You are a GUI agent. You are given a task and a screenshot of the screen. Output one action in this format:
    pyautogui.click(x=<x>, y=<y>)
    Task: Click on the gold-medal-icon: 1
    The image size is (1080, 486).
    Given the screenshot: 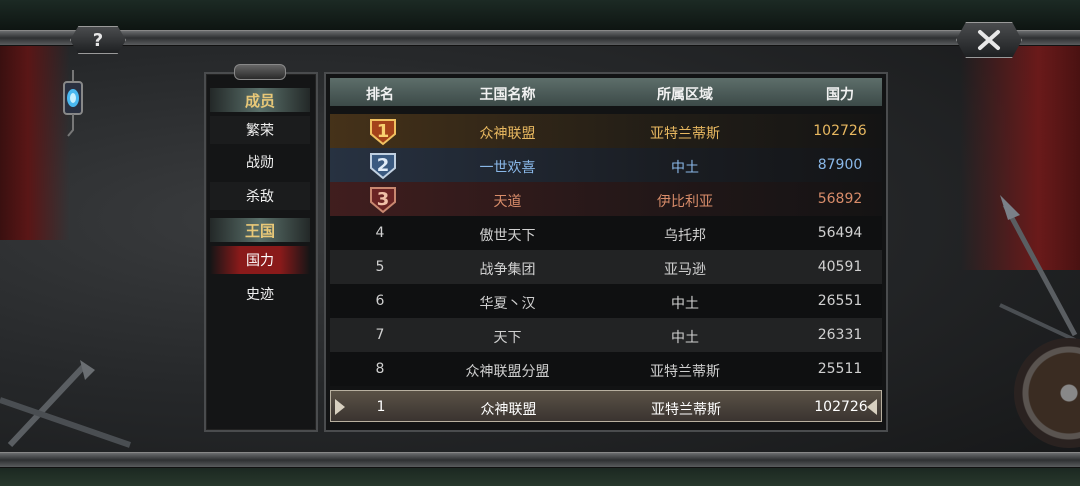 What is the action you would take?
    pyautogui.click(x=383, y=132)
    